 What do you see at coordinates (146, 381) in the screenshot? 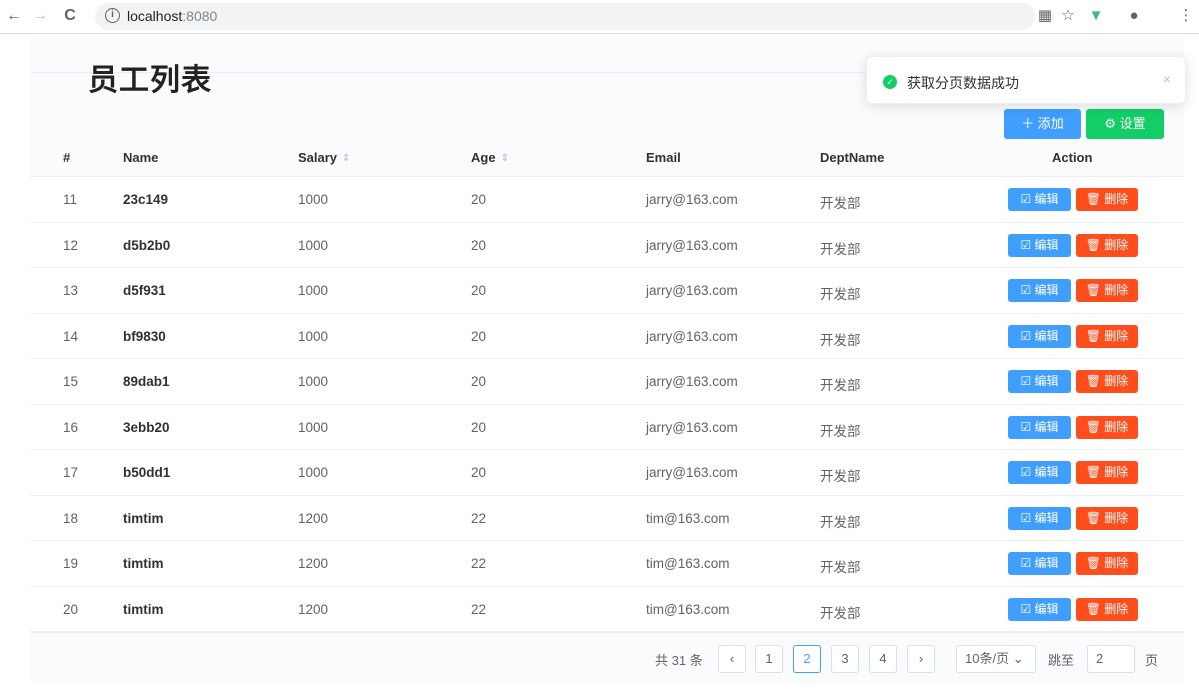
I see `cell-name: 89dab1` at bounding box center [146, 381].